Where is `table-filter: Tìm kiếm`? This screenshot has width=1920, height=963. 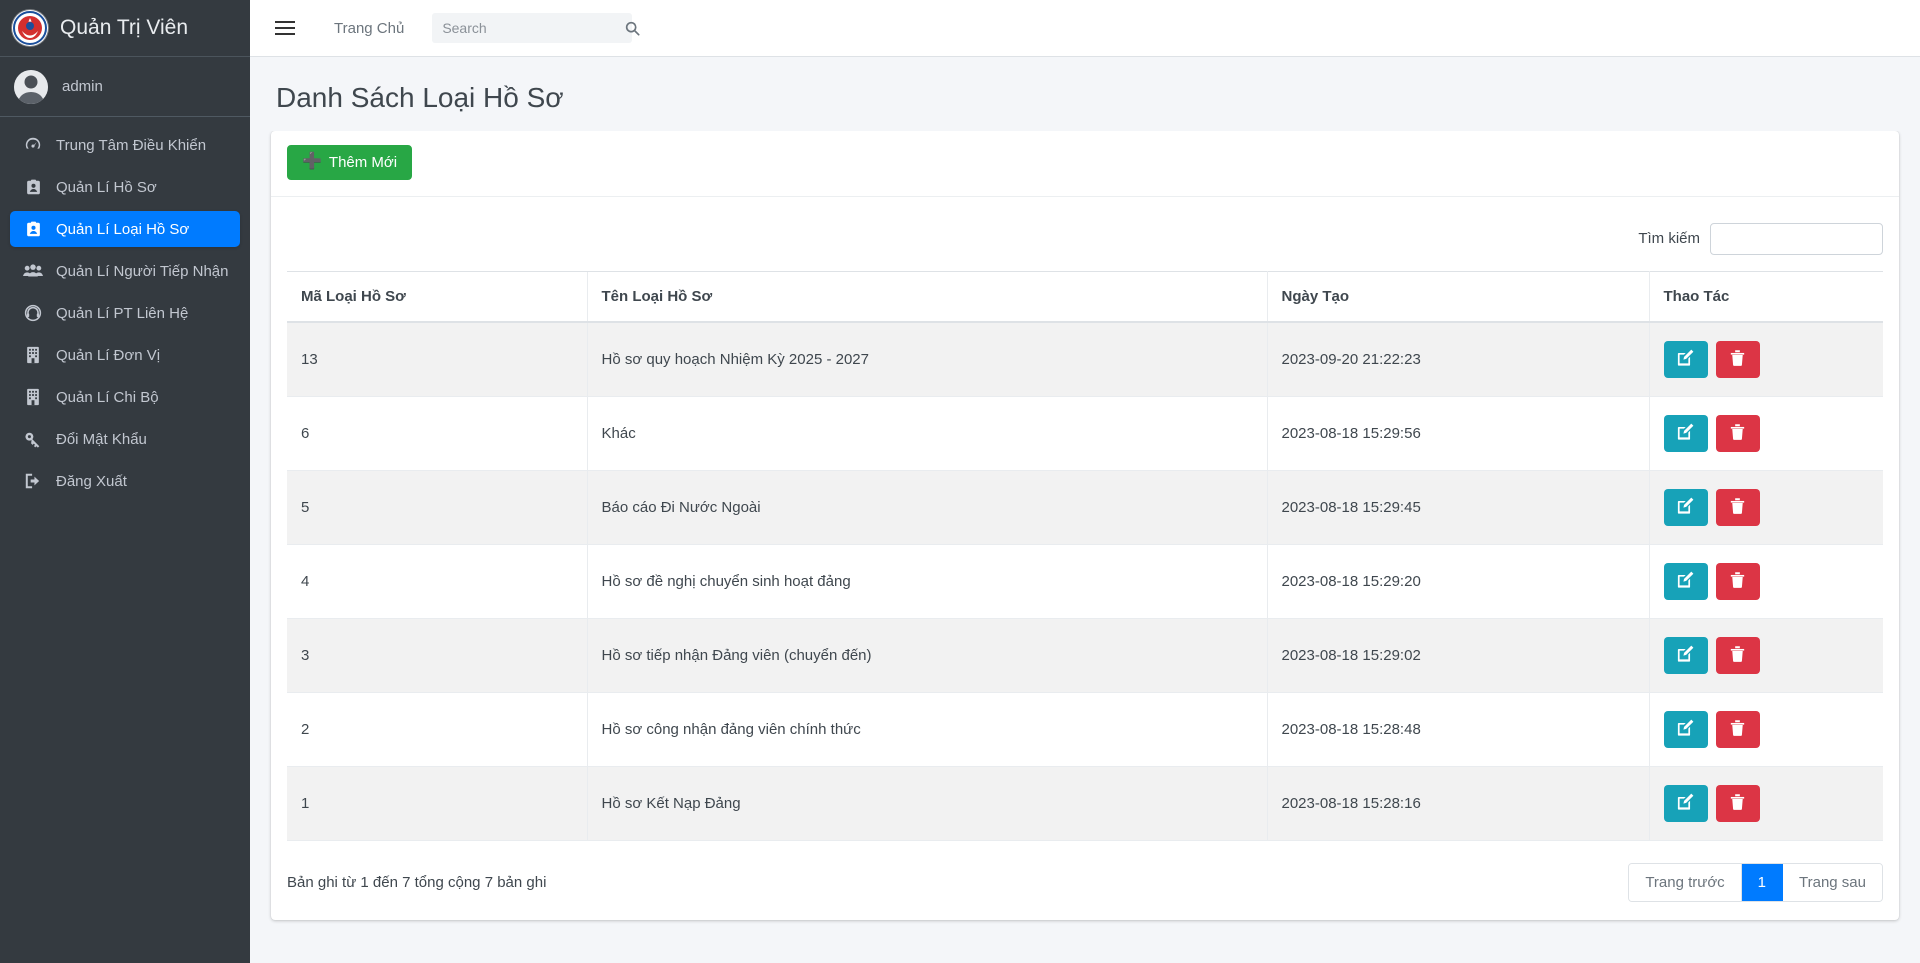 table-filter: Tìm kiếm is located at coordinates (1085, 241).